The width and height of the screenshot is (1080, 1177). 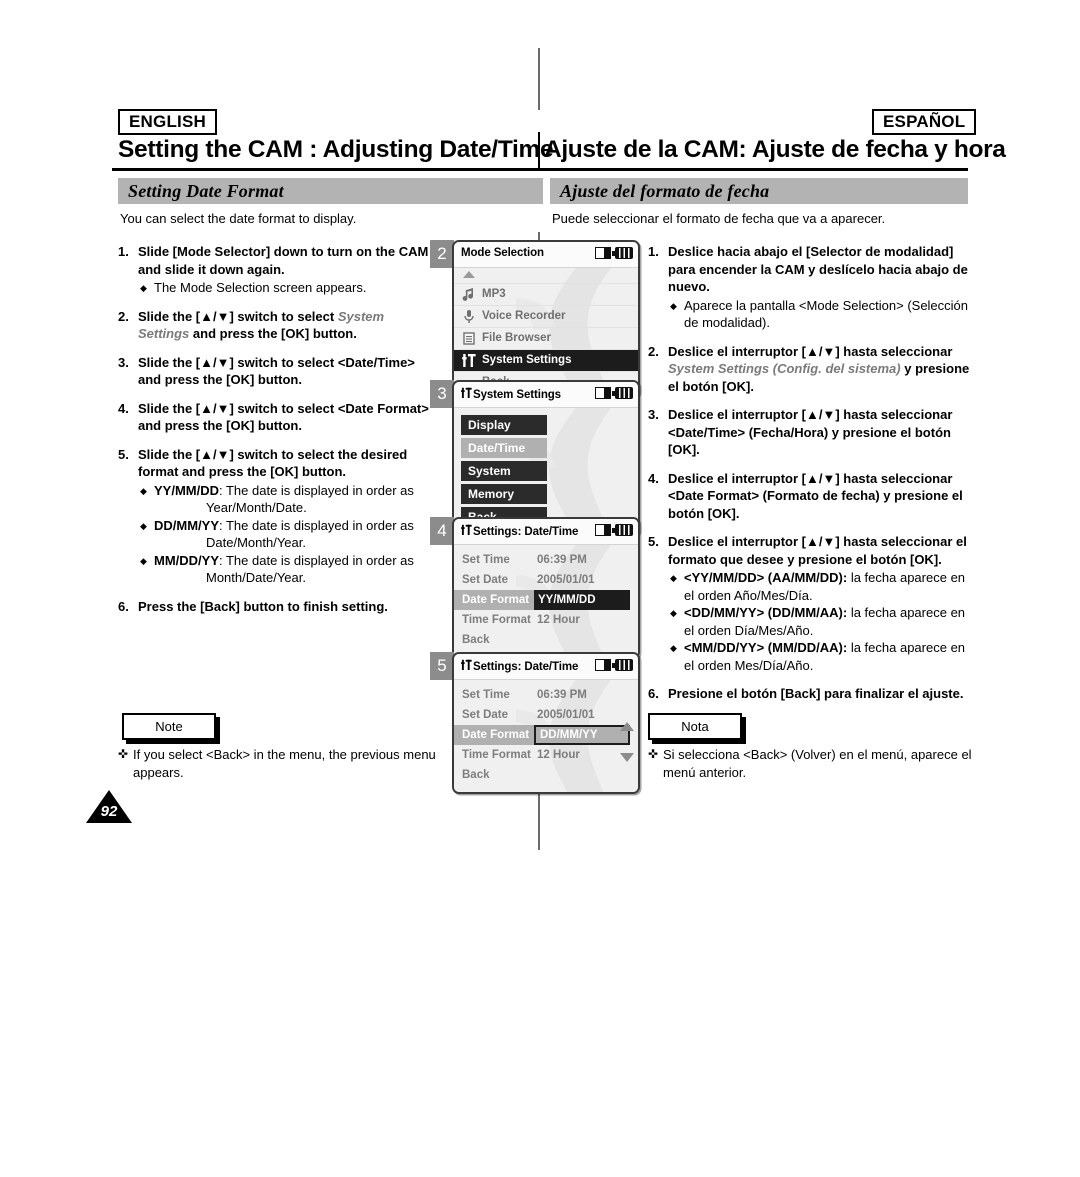 I want to click on page-divider-bottom, so click(x=539, y=819).